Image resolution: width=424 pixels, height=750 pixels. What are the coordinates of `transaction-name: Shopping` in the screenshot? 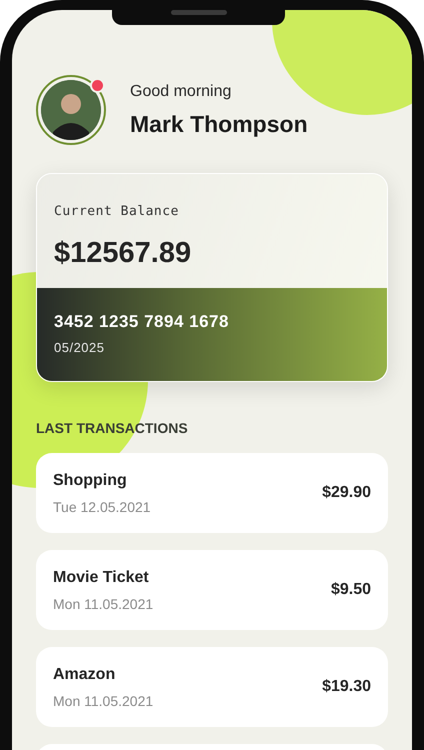 It's located at (90, 481).